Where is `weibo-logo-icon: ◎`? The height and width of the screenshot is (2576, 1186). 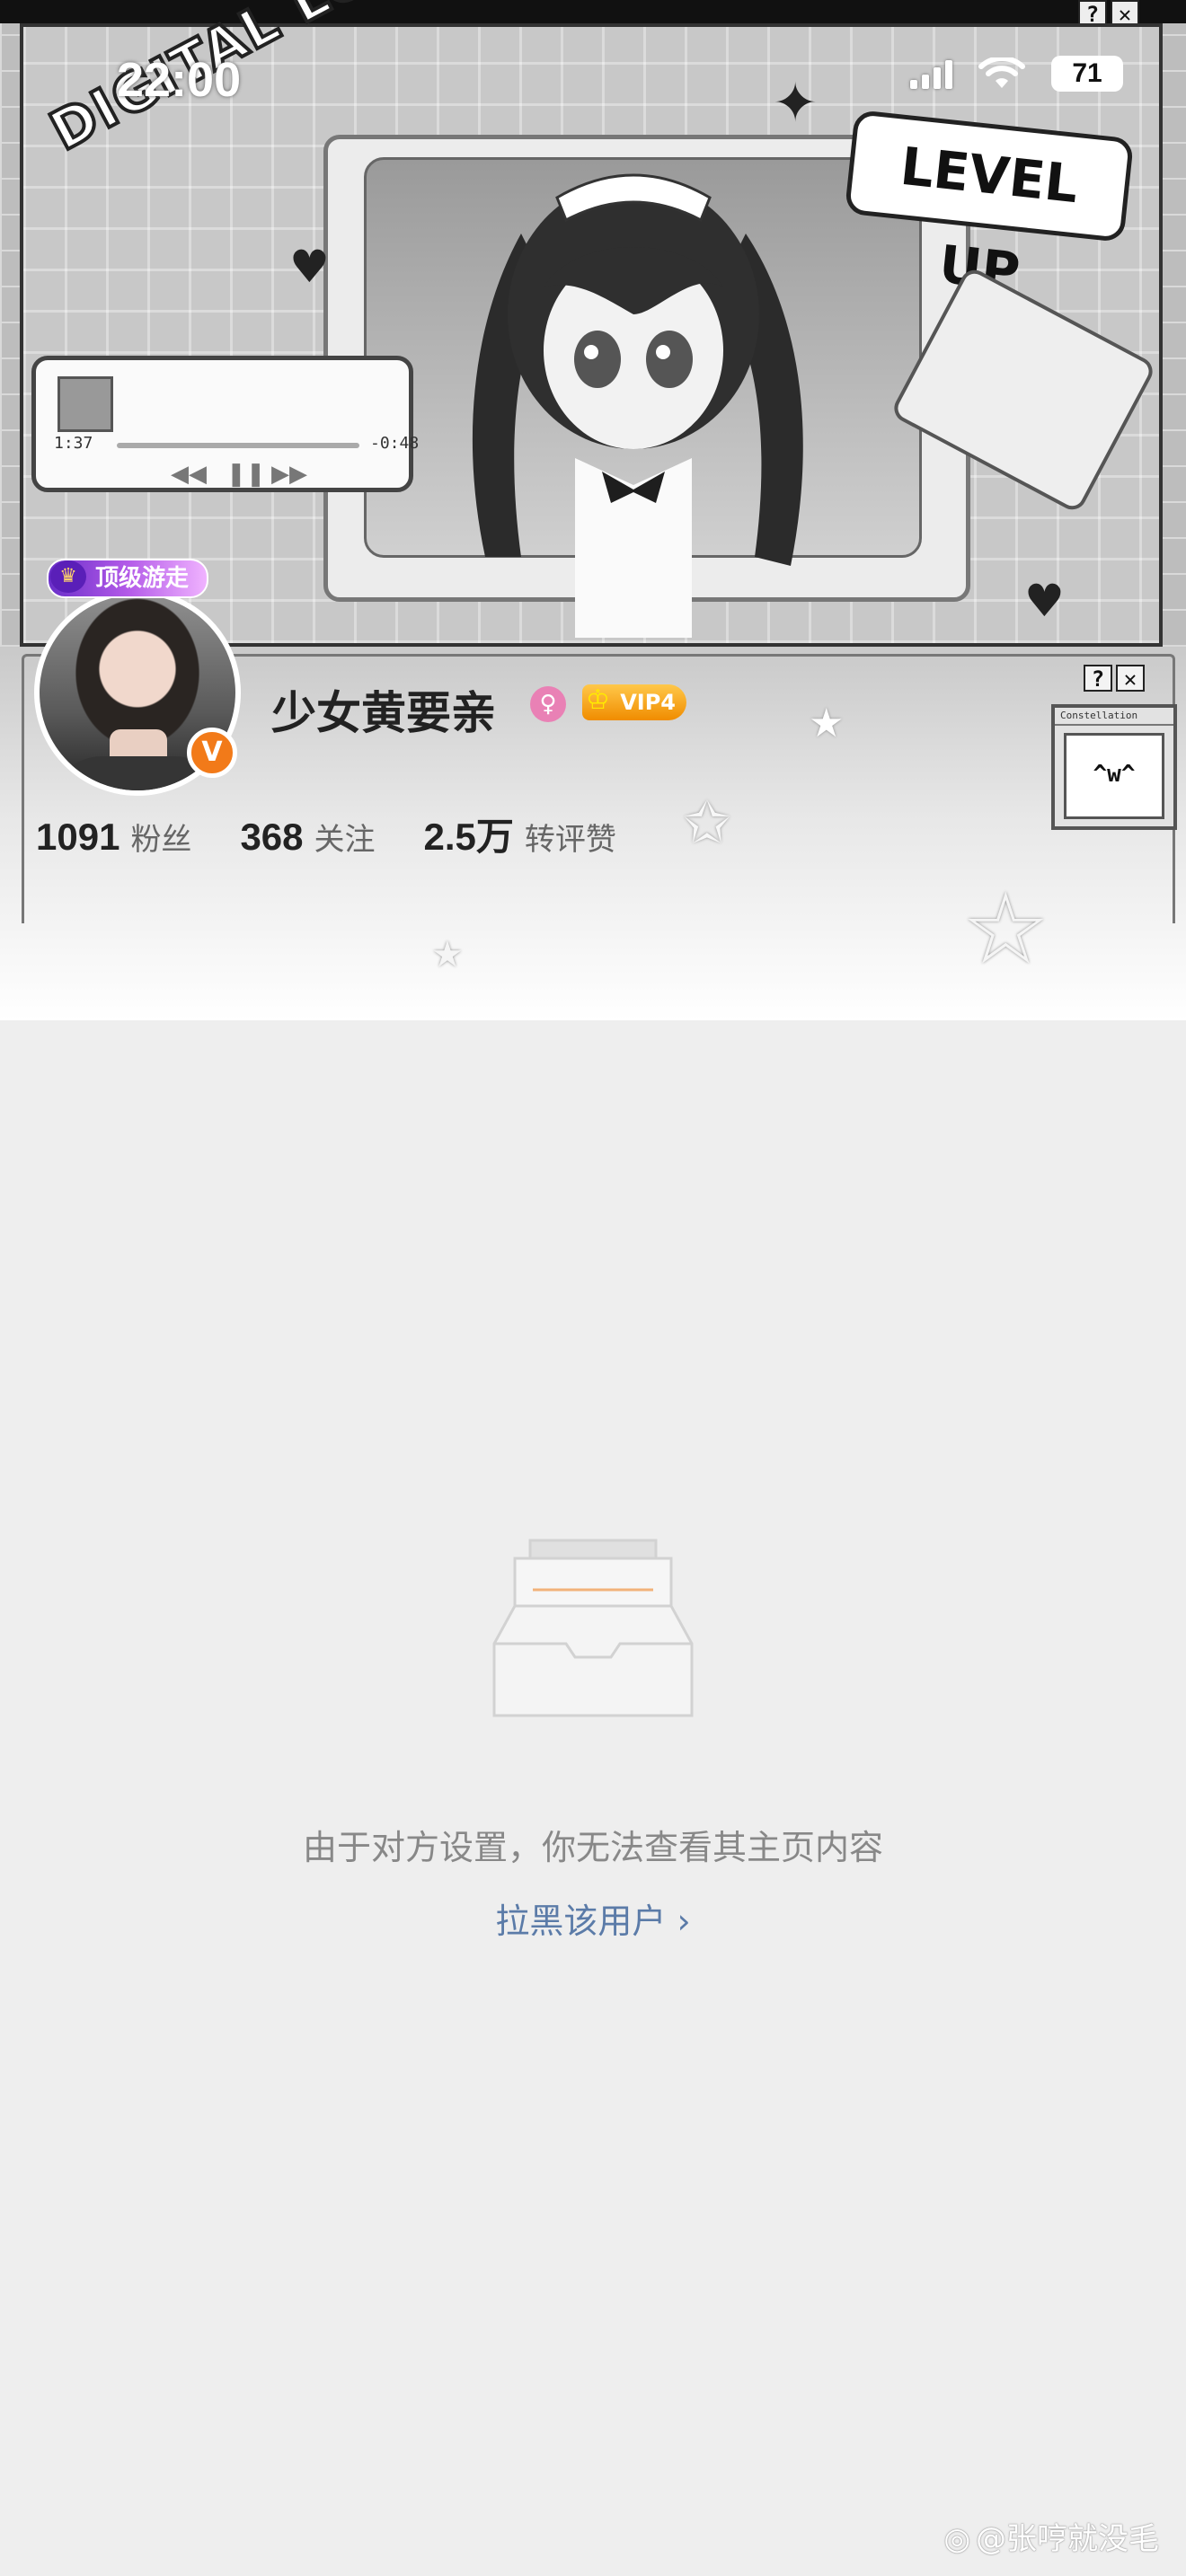
weibo-logo-icon: ◎ is located at coordinates (956, 2539).